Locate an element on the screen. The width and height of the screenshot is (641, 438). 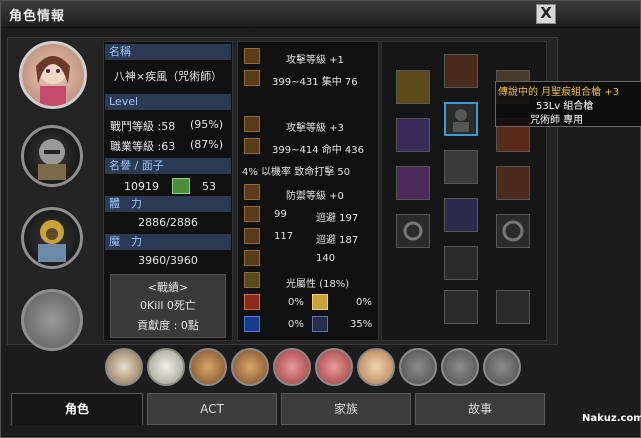
kill-death: 0Kill 0死亡 is located at coordinates (168, 305).